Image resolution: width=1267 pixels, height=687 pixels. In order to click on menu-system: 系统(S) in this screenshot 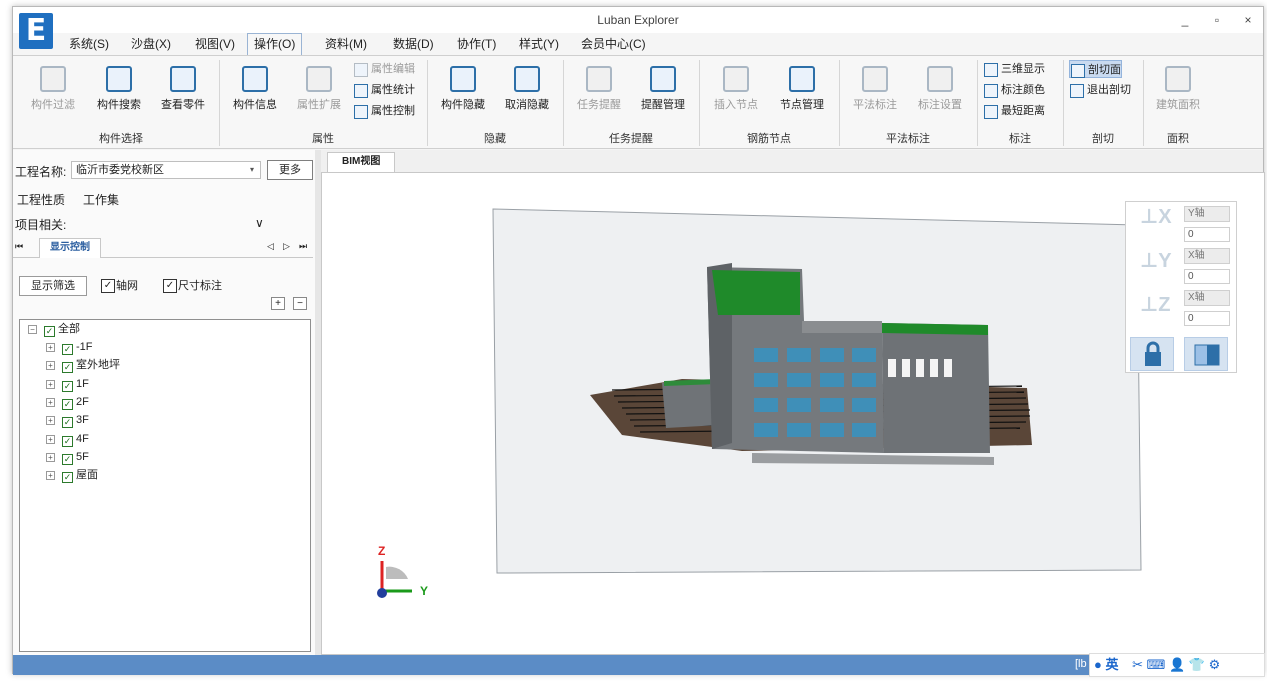, I will do `click(89, 44)`.